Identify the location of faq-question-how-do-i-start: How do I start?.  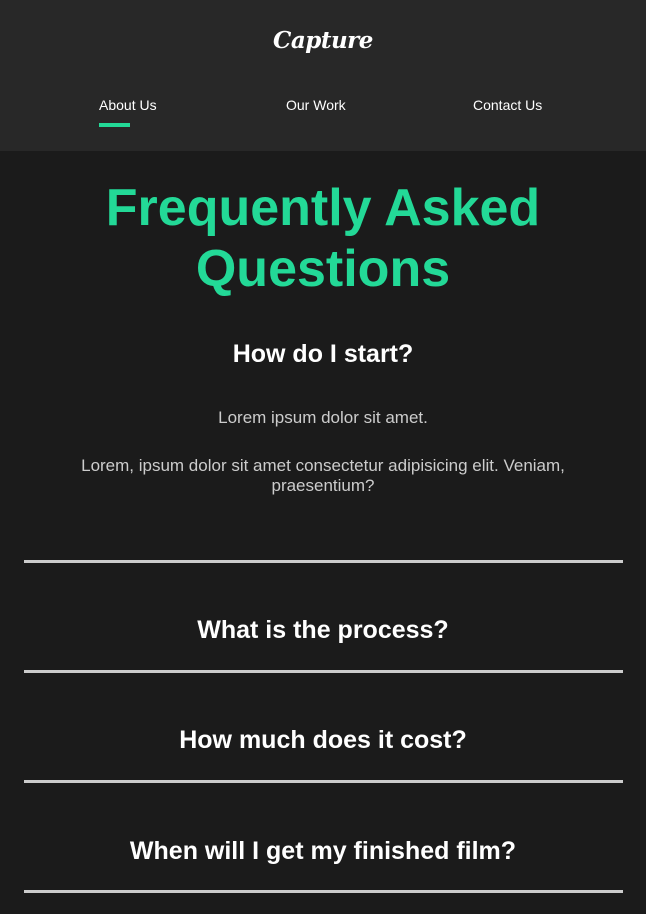
(323, 354).